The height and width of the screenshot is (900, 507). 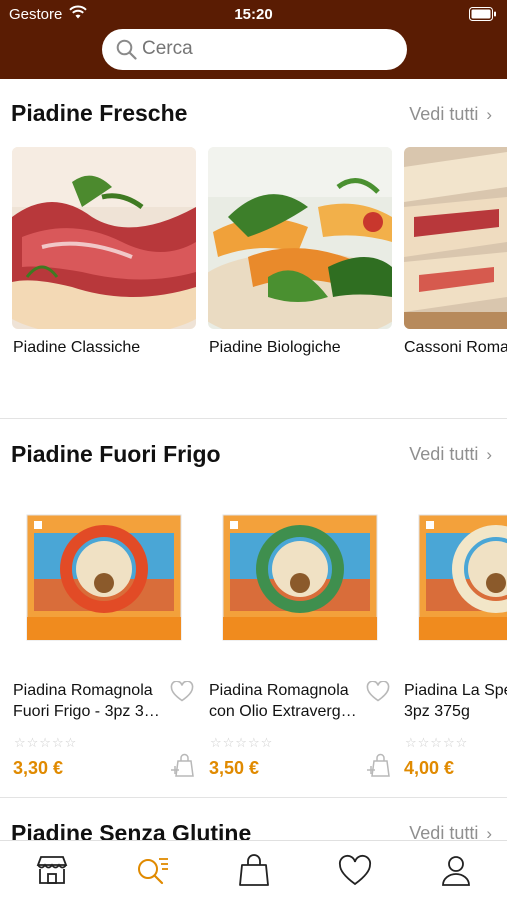 I want to click on status-bar: Gestore 15:20, so click(x=253, y=14).